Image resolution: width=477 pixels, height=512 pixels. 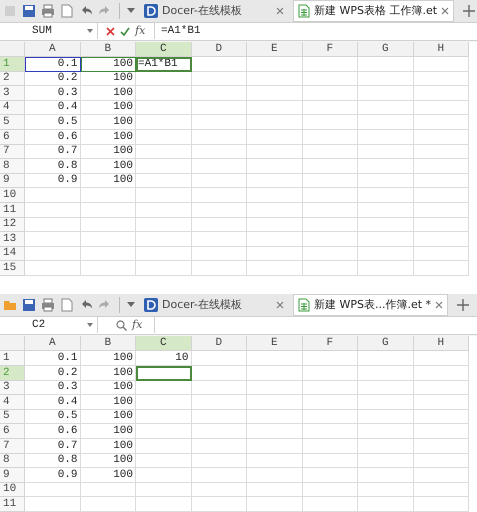 What do you see at coordinates (330, 344) in the screenshot?
I see `column-header: F` at bounding box center [330, 344].